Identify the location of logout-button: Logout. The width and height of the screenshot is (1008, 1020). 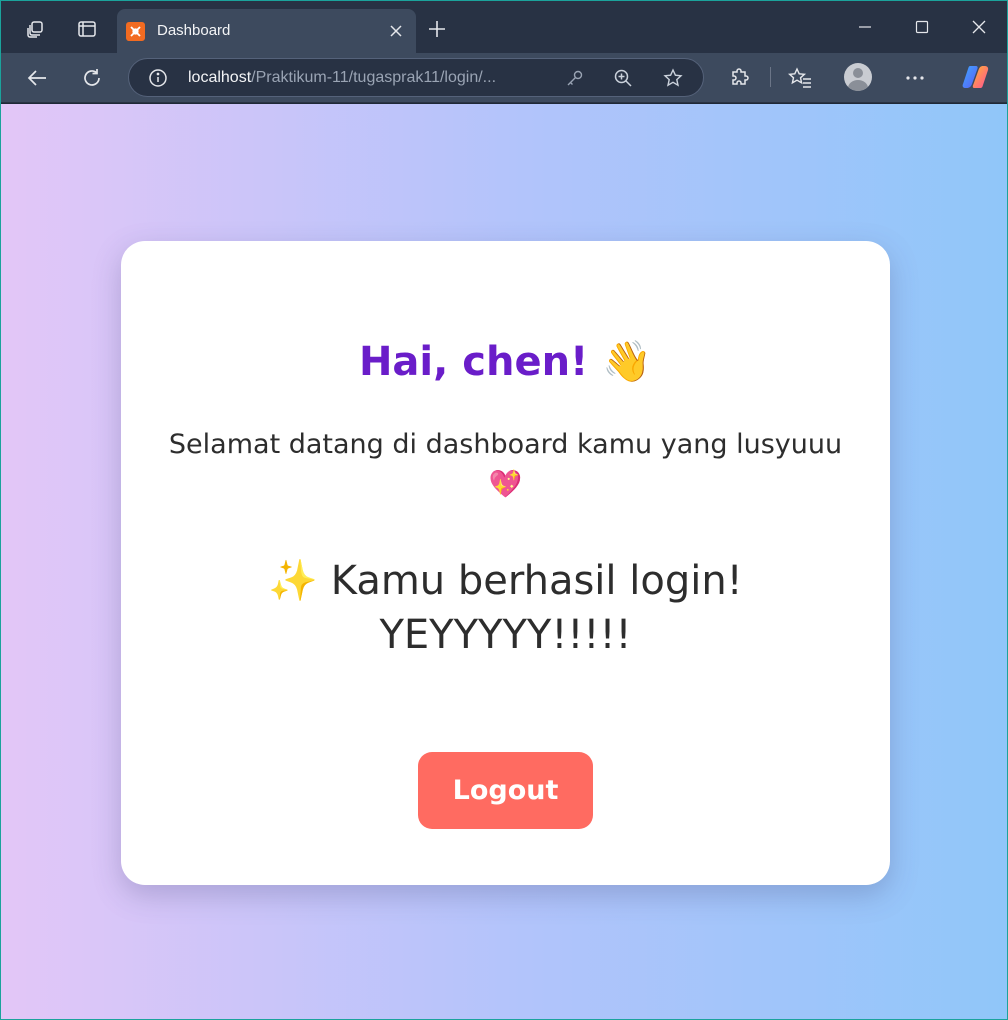
(505, 790).